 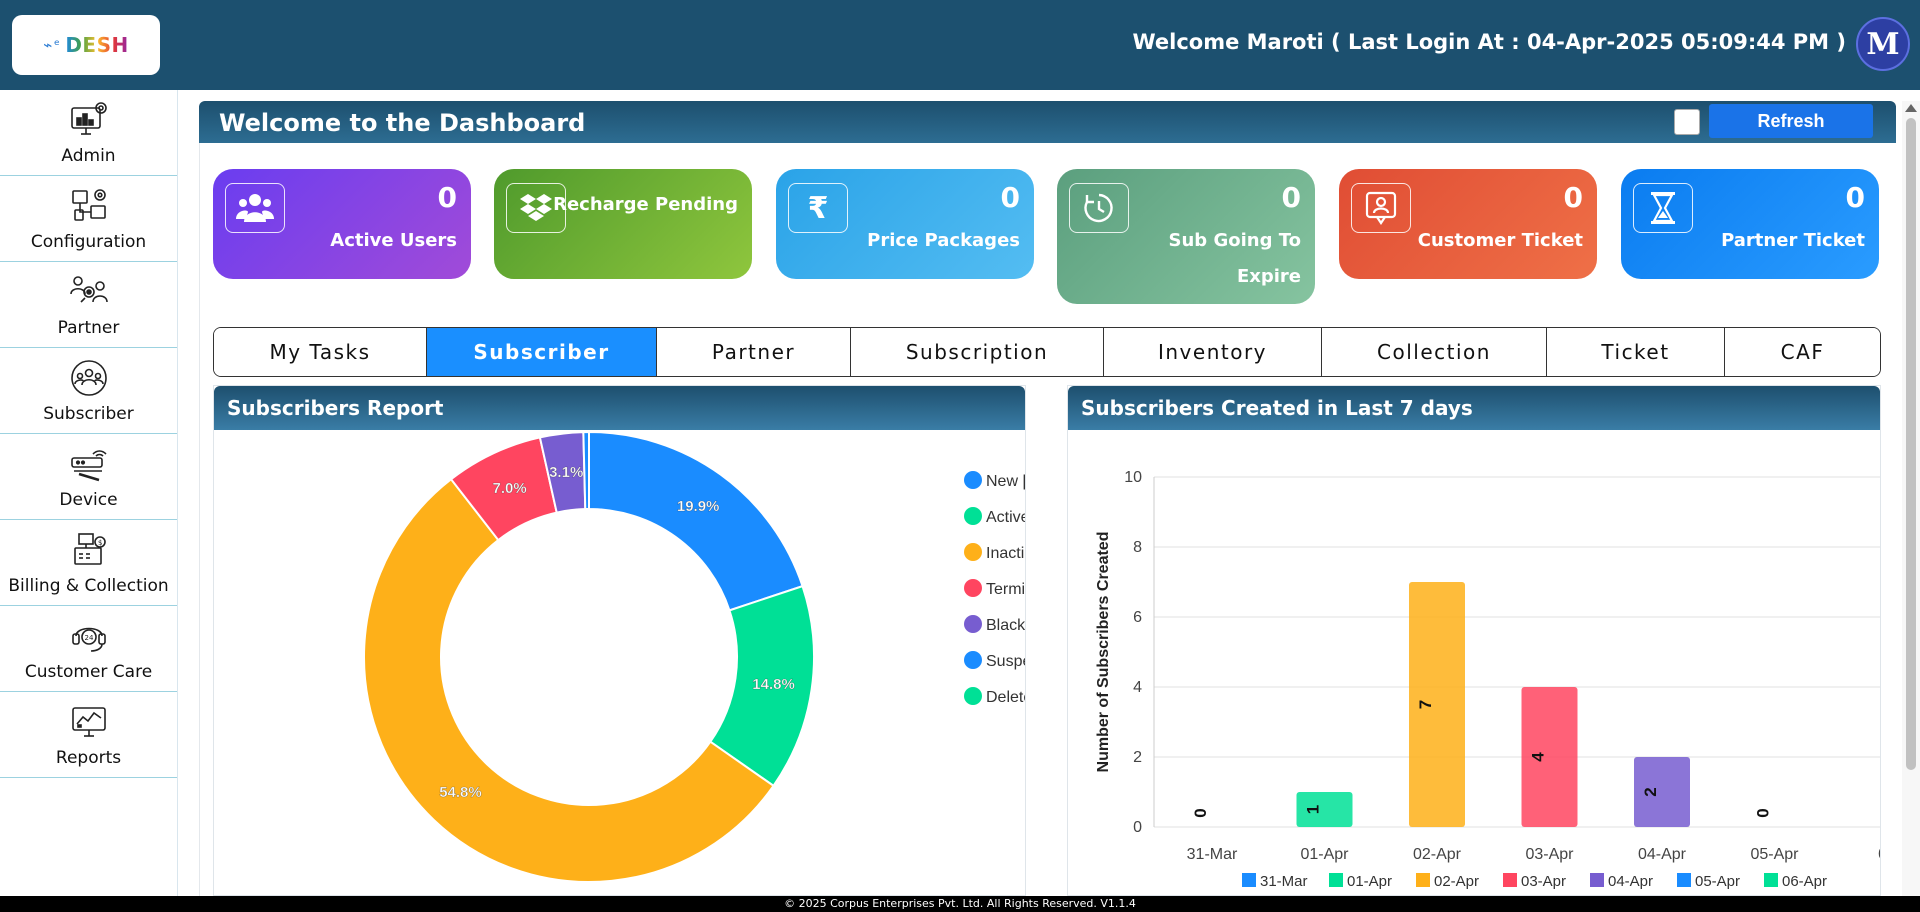 I want to click on svg-text: 24, so click(x=88, y=638).